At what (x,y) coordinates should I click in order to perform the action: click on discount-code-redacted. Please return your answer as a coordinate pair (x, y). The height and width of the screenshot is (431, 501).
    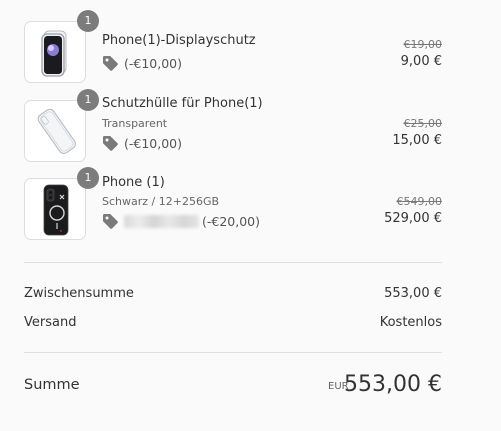
    Looking at the image, I should click on (161, 221).